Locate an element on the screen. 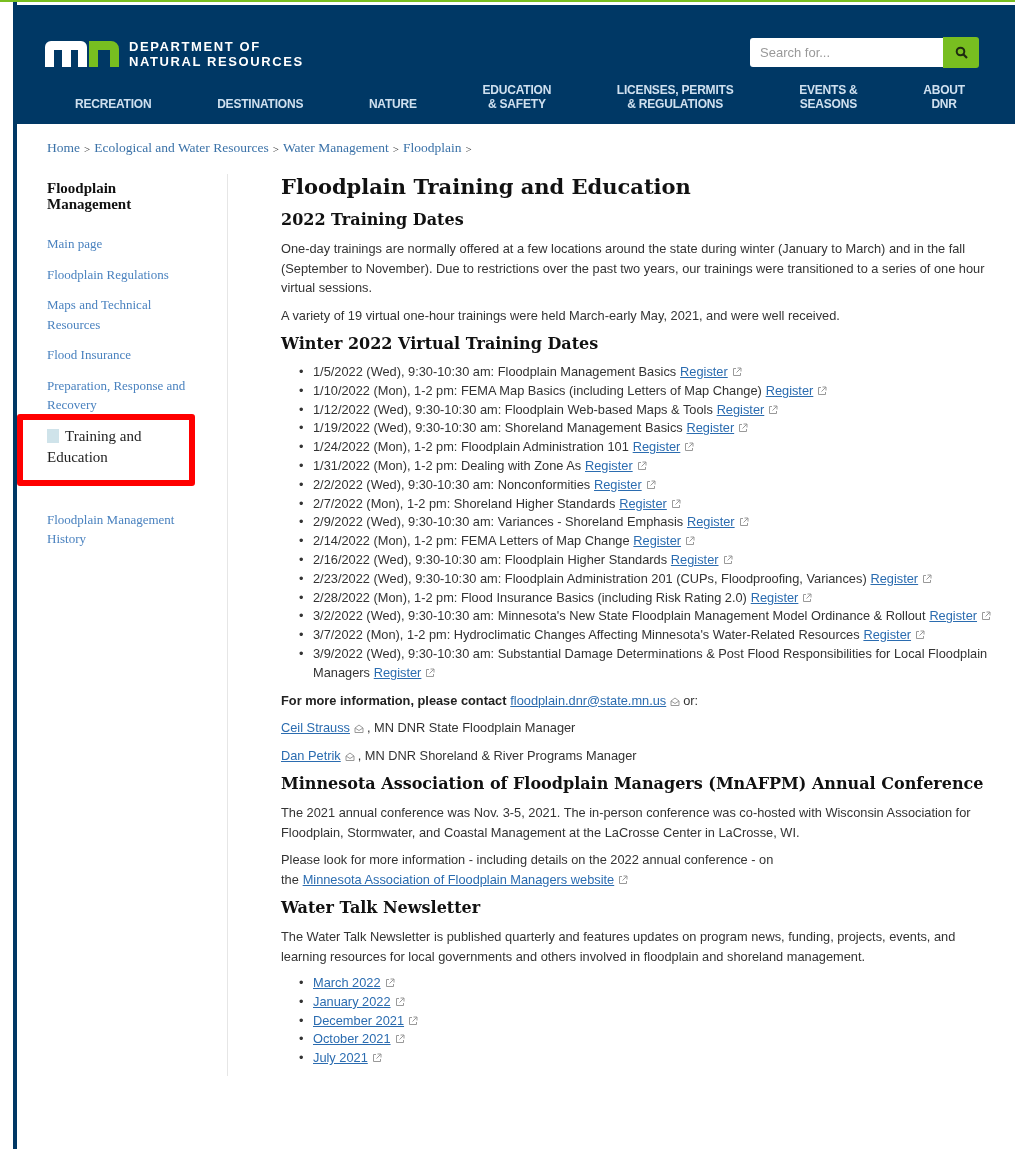 Image resolution: width=1015 pixels, height=1149 pixels. text-link: Dan Petrik is located at coordinates (311, 755).